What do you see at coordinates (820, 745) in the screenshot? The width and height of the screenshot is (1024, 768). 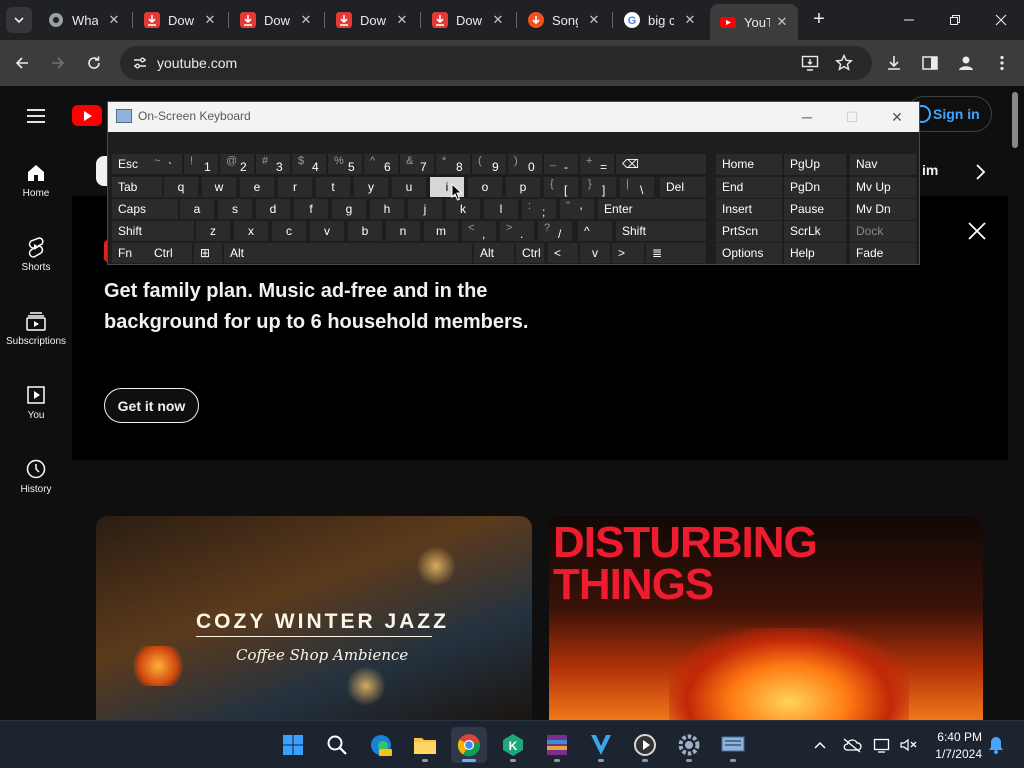 I see `tray-overflow-button` at bounding box center [820, 745].